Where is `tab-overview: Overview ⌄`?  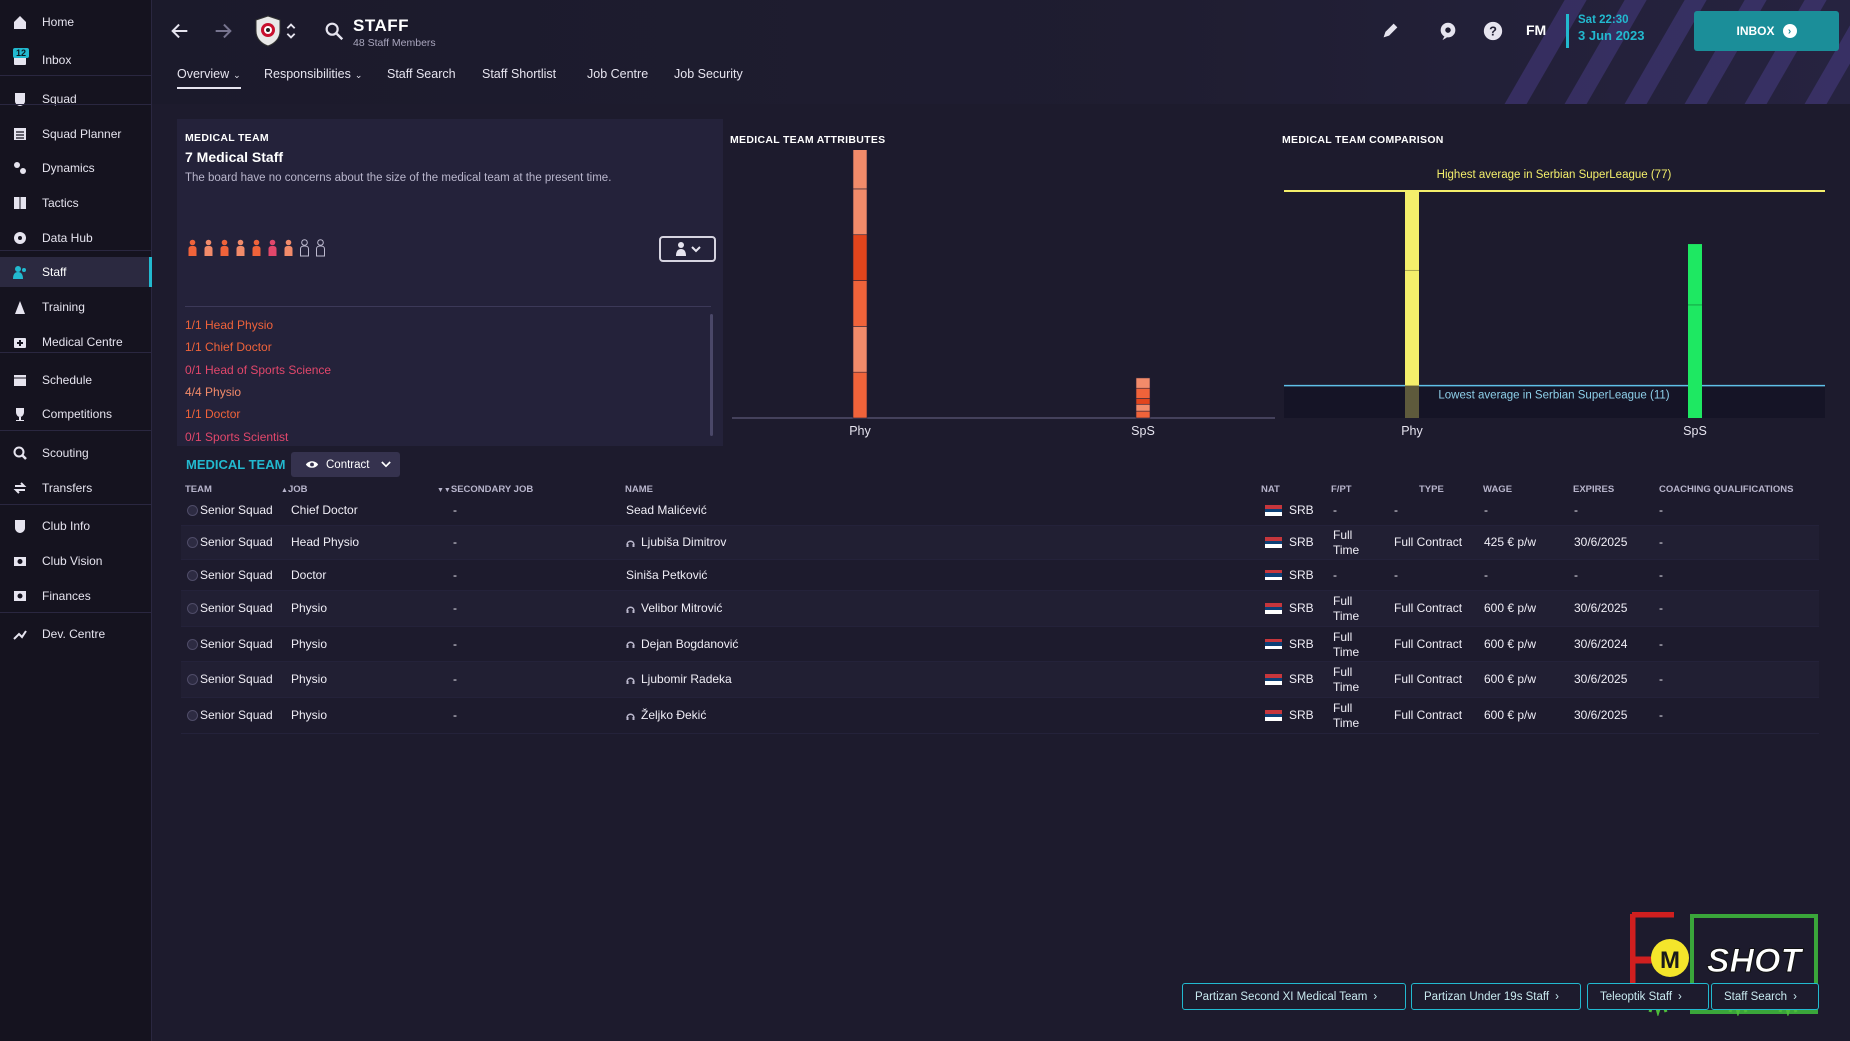
tab-overview: Overview ⌄ is located at coordinates (209, 78).